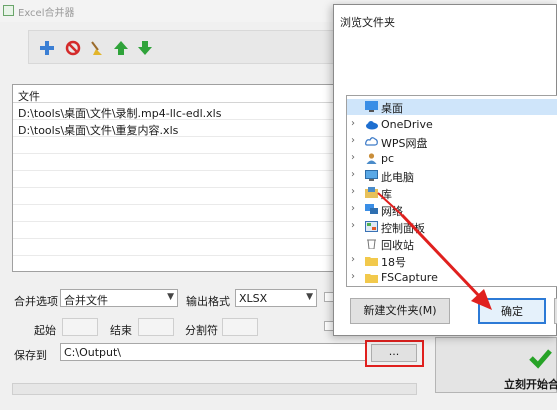 Image resolution: width=557 pixels, height=410 pixels. I want to click on merge-option-value: 合并文件, so click(86, 300).